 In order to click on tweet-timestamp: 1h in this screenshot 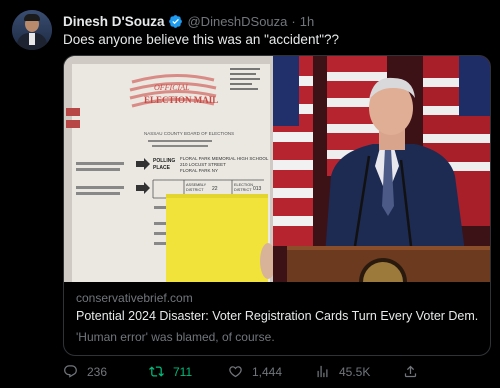, I will do `click(307, 21)`.